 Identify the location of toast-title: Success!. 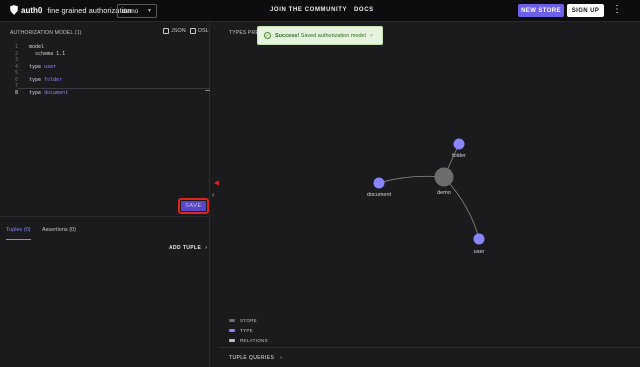
(287, 35).